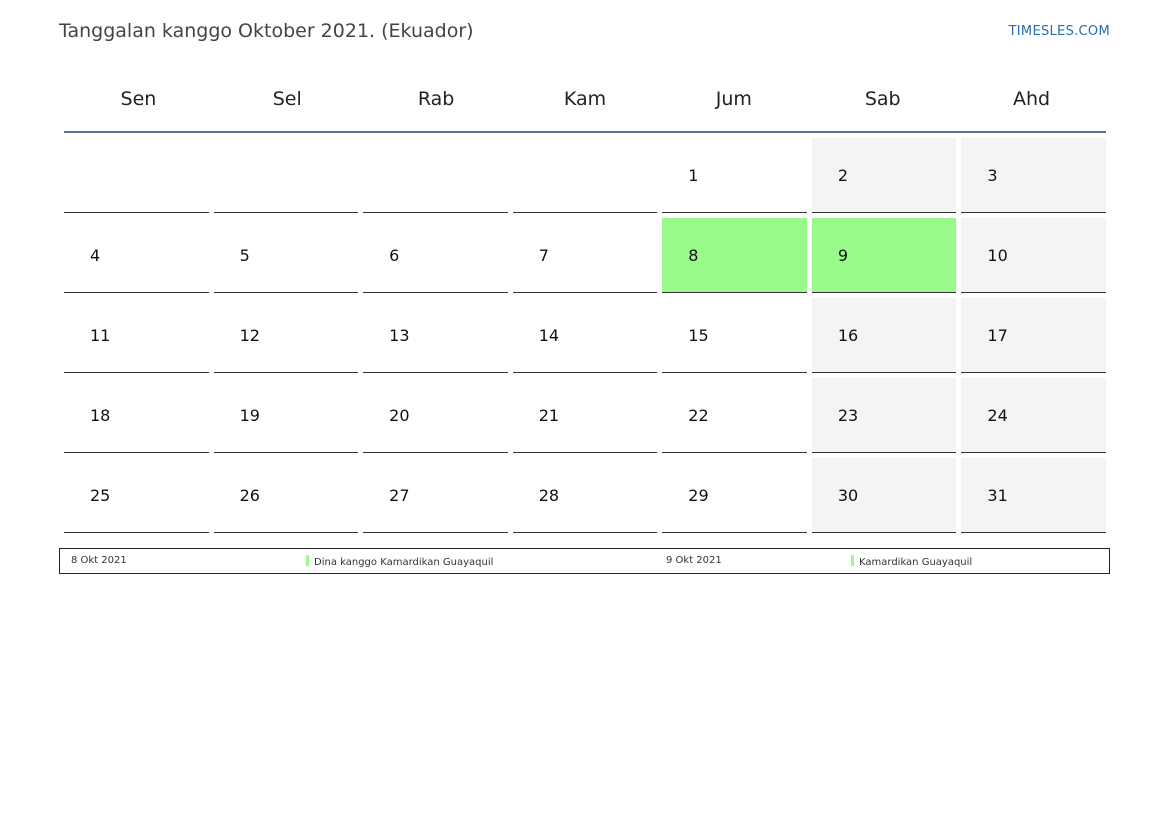  Describe the element at coordinates (734, 255) in the screenshot. I see `day-cell: 8` at that location.